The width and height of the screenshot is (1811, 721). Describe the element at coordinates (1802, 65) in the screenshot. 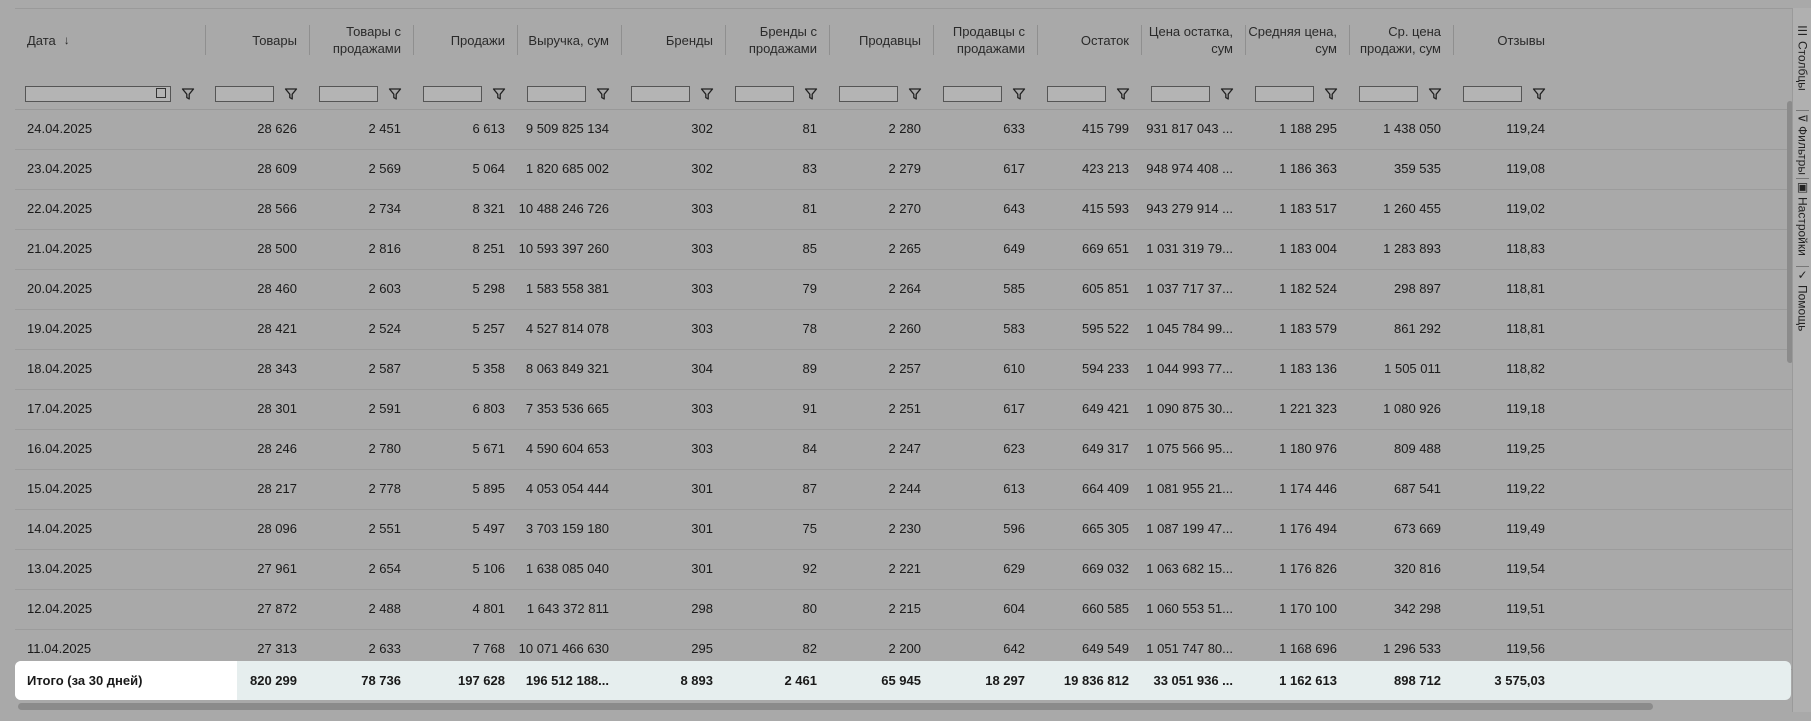

I see `side-tab-1: ☰ Столбцы` at that location.